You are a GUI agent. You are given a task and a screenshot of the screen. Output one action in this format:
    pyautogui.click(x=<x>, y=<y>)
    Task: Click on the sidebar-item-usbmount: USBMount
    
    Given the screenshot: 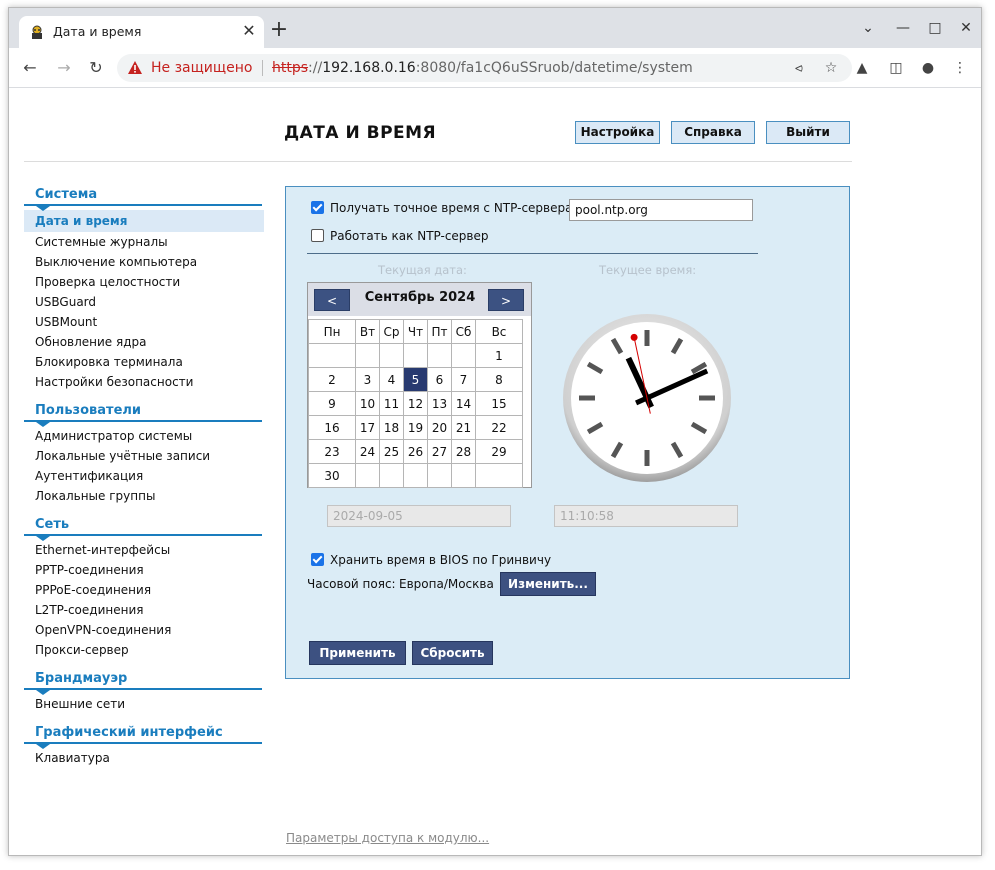 What is the action you would take?
    pyautogui.click(x=144, y=322)
    